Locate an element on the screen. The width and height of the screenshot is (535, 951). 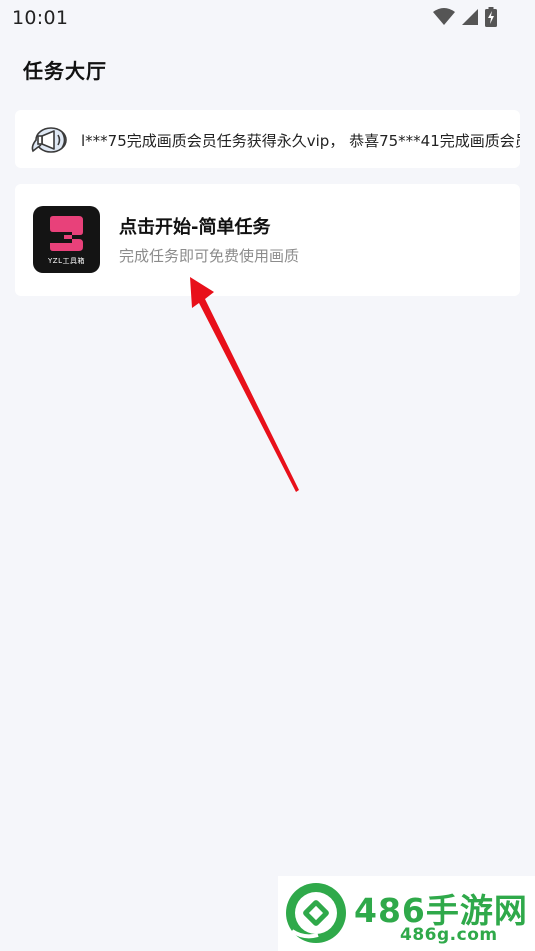
wifi-icon is located at coordinates (444, 16).